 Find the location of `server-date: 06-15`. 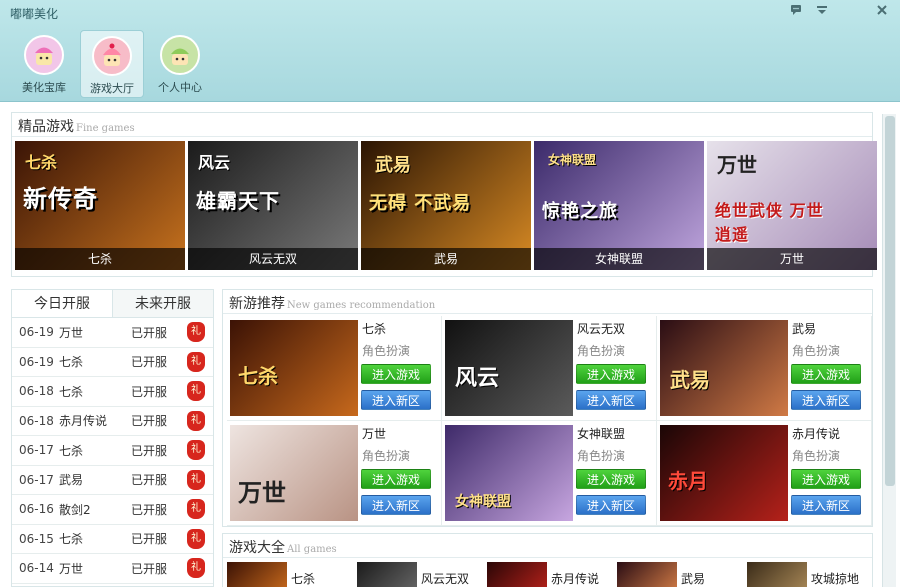

server-date: 06-15 is located at coordinates (36, 538).